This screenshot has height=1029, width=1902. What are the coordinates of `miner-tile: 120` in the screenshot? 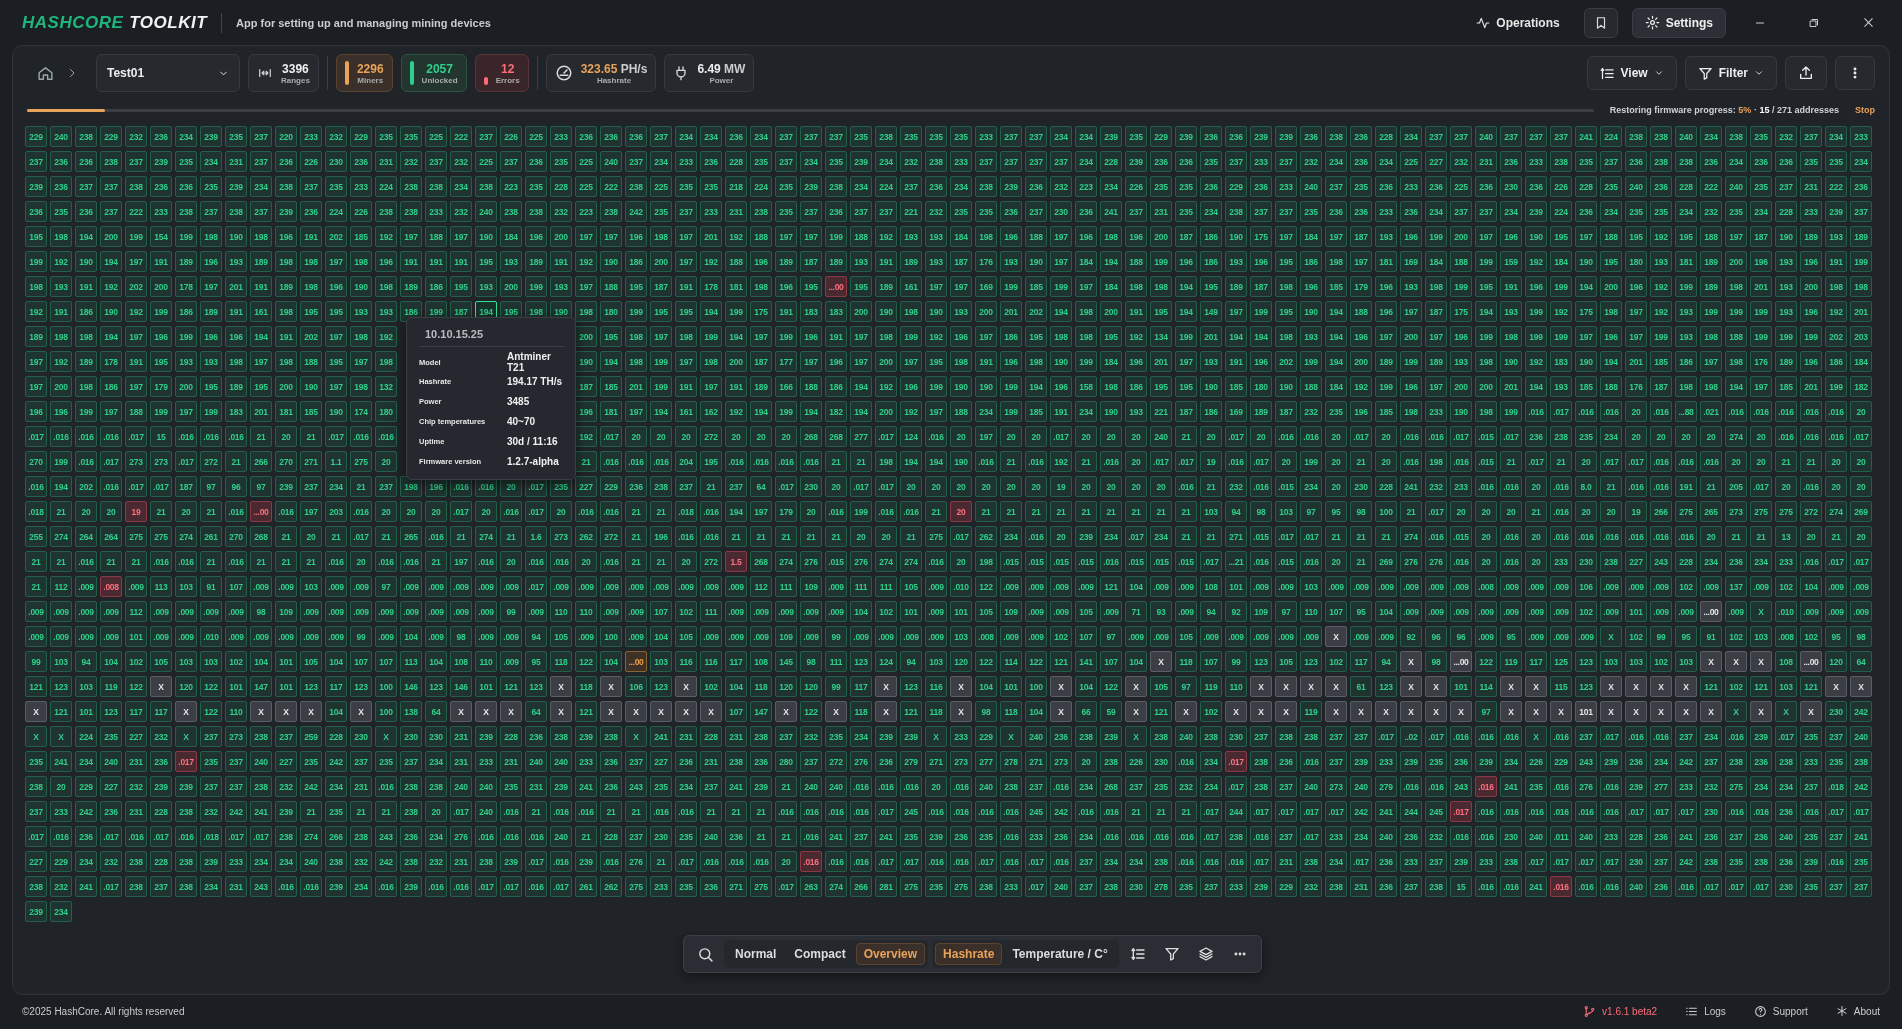 It's located at (786, 686).